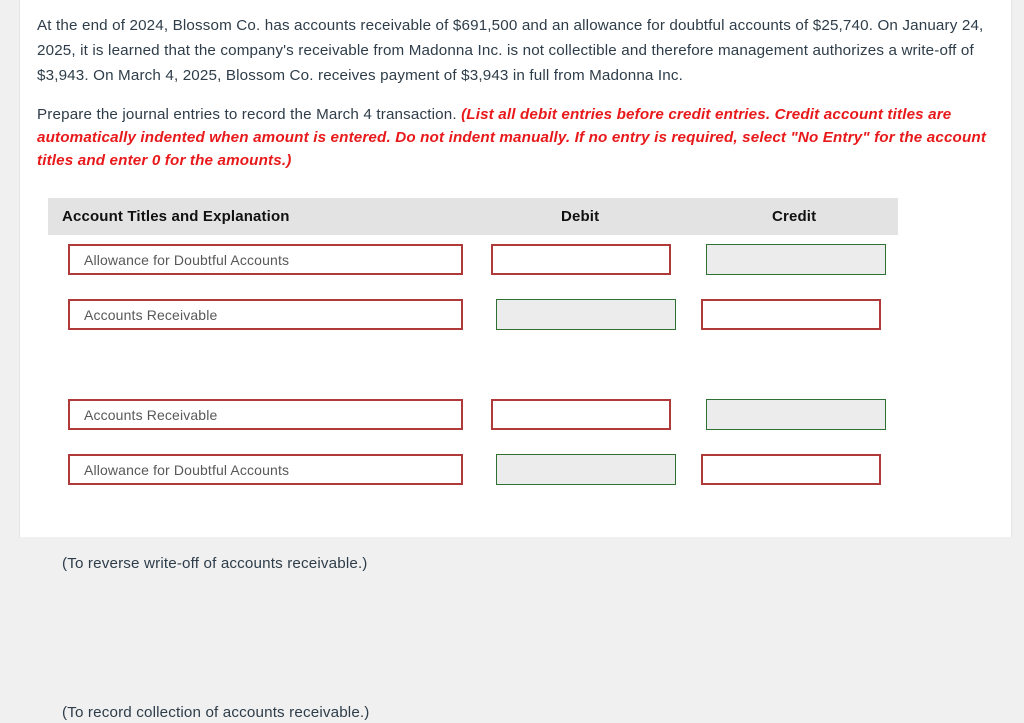 Image resolution: width=1024 pixels, height=723 pixels. I want to click on column-header-account-titles: Account Titles and Explanation, so click(176, 216).